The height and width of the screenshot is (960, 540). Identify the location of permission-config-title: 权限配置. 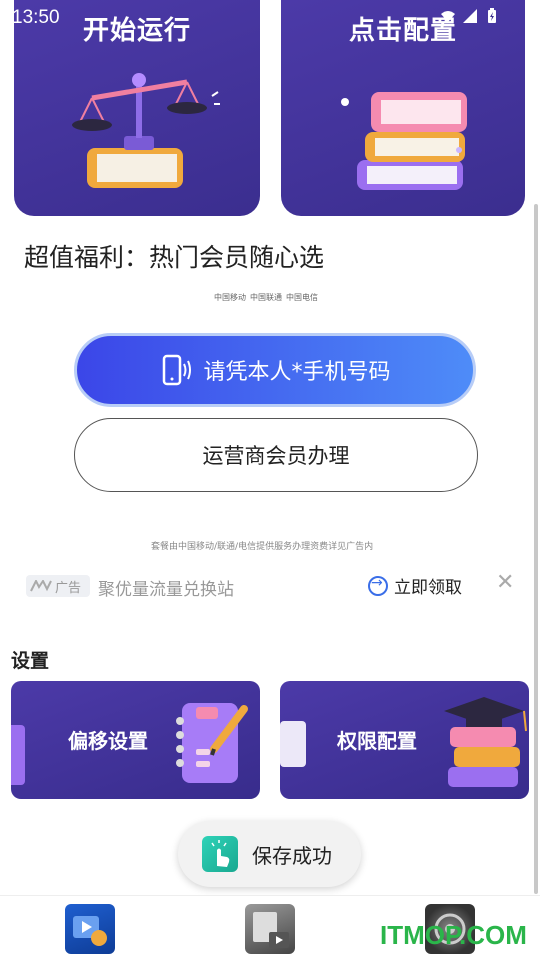
(377, 741).